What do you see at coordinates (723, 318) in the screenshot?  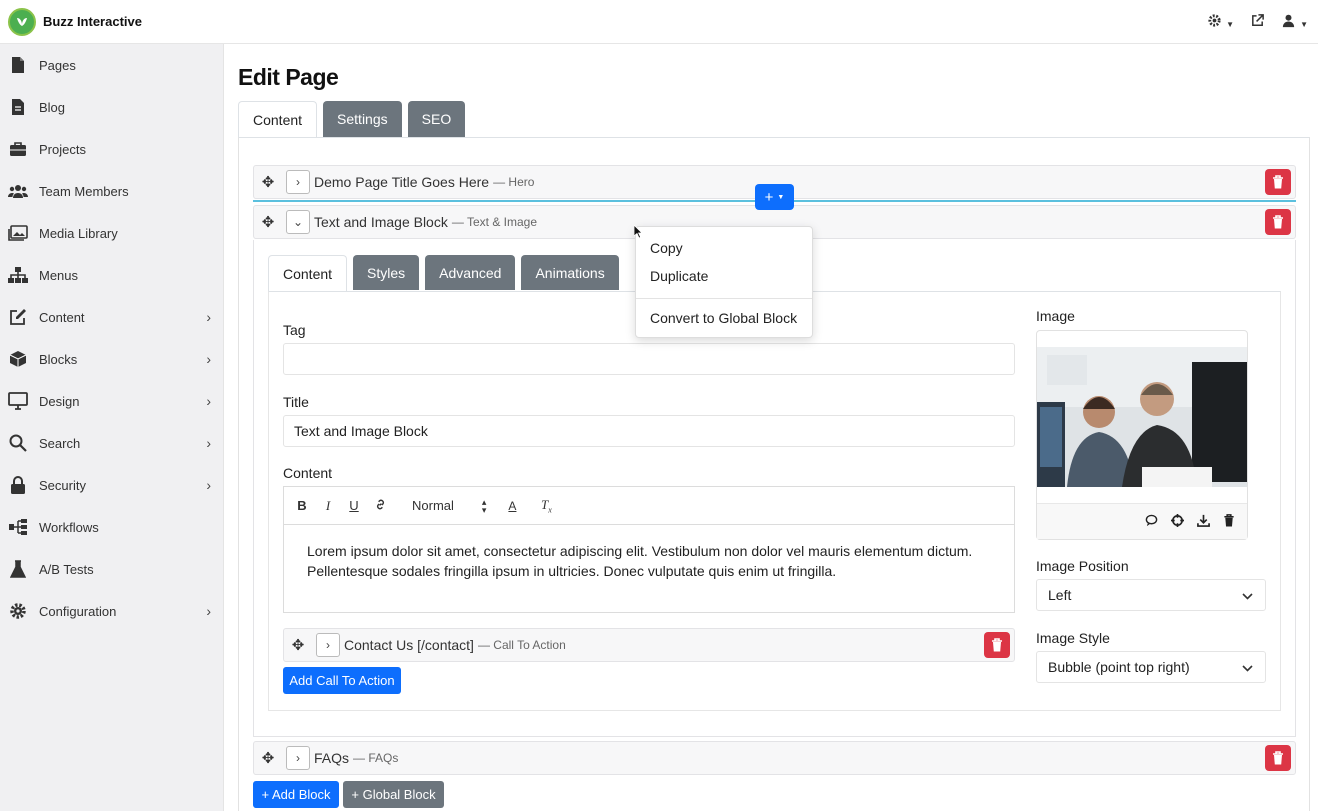 I see `context-menu-convert-global: Convert to Global Block` at bounding box center [723, 318].